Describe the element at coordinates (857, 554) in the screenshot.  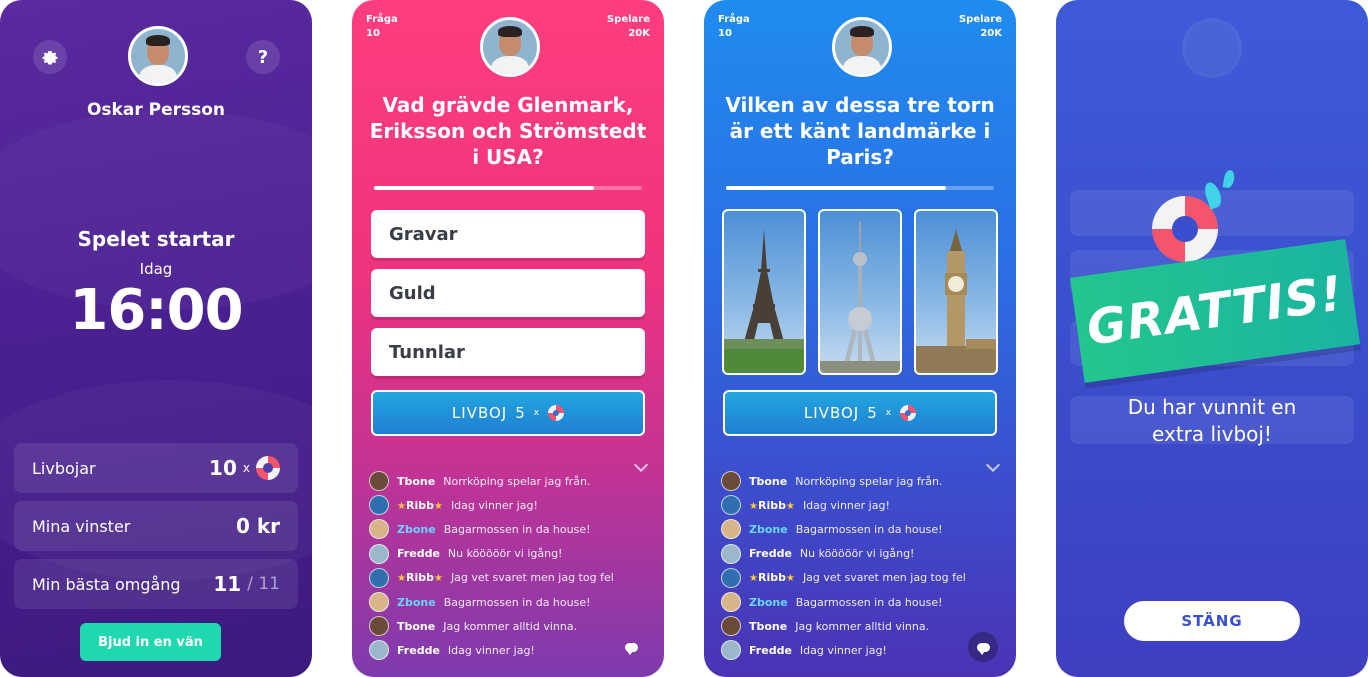
I see `chat-text: Nu kööööör vi igång!` at that location.